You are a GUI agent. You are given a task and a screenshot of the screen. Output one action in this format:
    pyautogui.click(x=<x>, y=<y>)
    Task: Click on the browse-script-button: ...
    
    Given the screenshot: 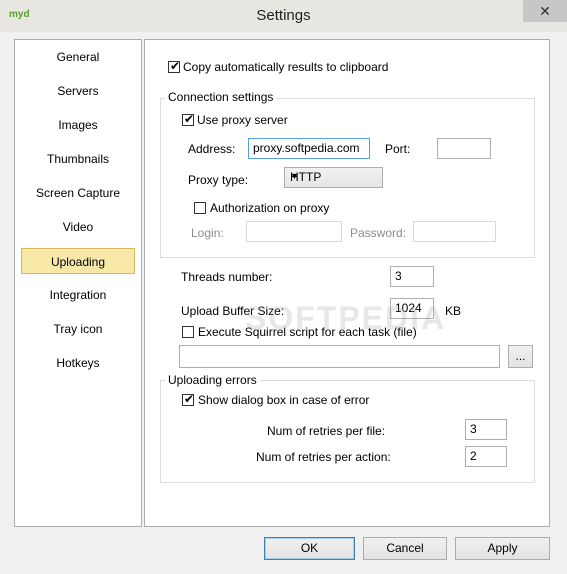 What is the action you would take?
    pyautogui.click(x=520, y=356)
    